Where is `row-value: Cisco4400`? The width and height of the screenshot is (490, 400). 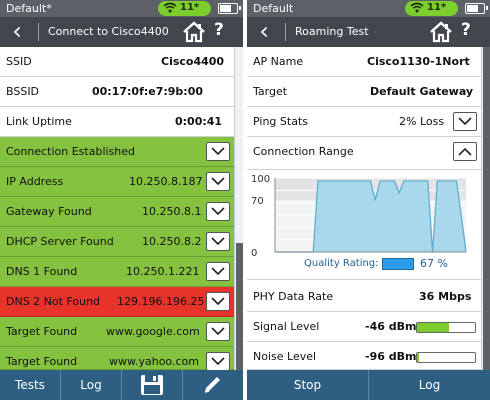 row-value: Cisco4400 is located at coordinates (193, 61).